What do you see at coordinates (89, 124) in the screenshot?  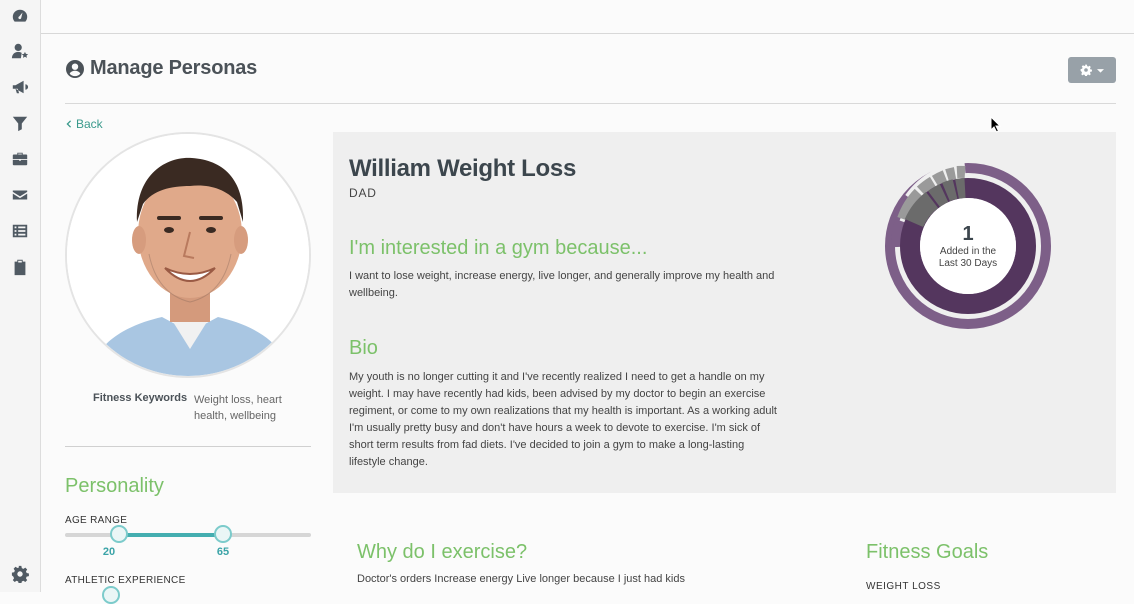 I see `back-label: Back` at bounding box center [89, 124].